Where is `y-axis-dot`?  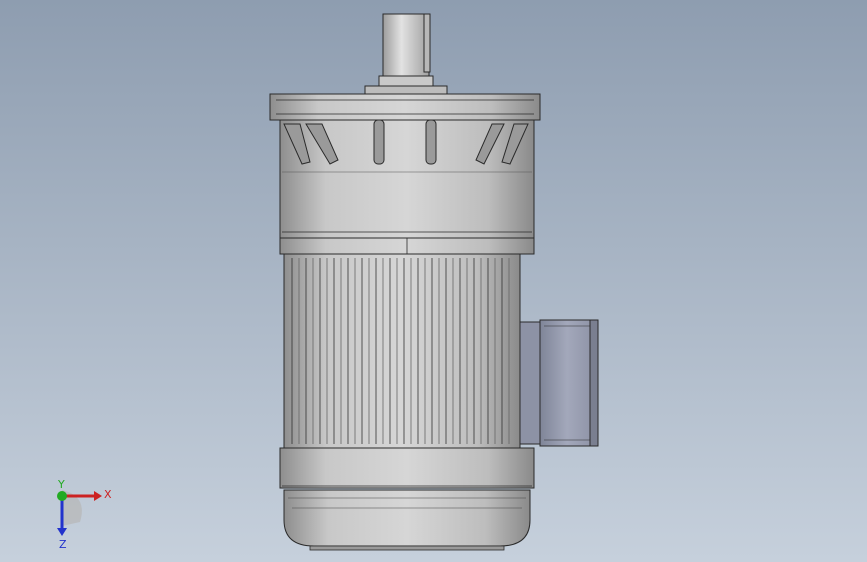
y-axis-dot is located at coordinates (62, 496).